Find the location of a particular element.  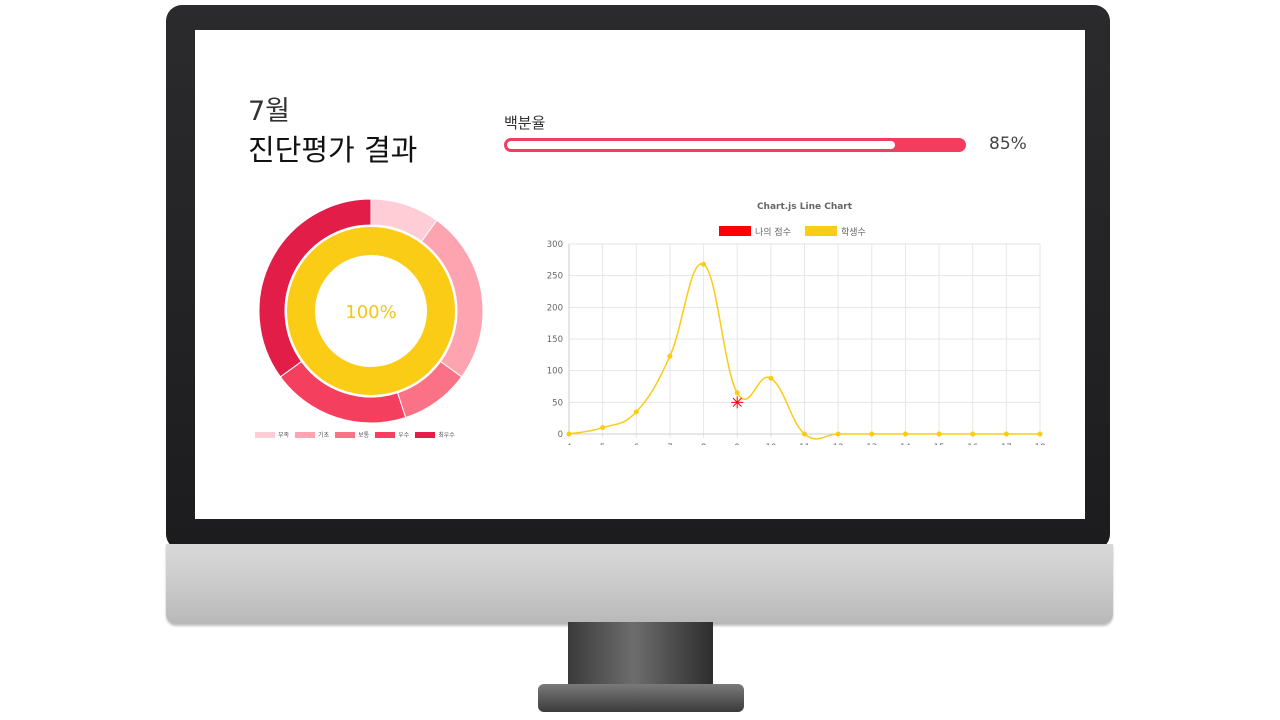

donut-legend-item: 우수 is located at coordinates (392, 434).